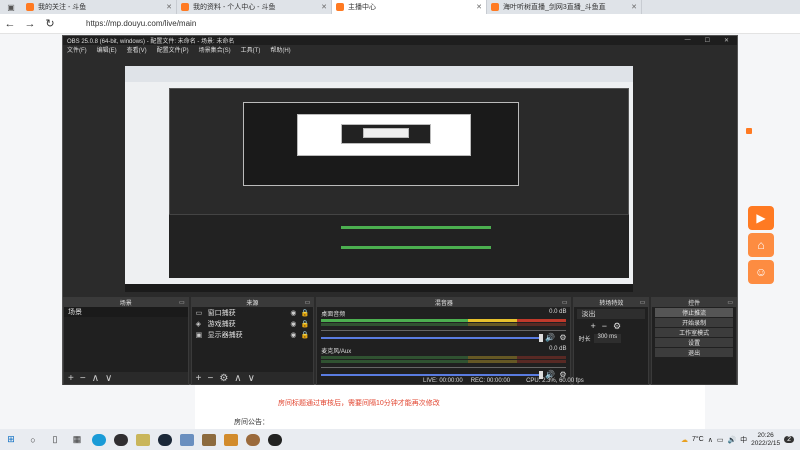  I want to click on network-icon: ▭, so click(720, 440).